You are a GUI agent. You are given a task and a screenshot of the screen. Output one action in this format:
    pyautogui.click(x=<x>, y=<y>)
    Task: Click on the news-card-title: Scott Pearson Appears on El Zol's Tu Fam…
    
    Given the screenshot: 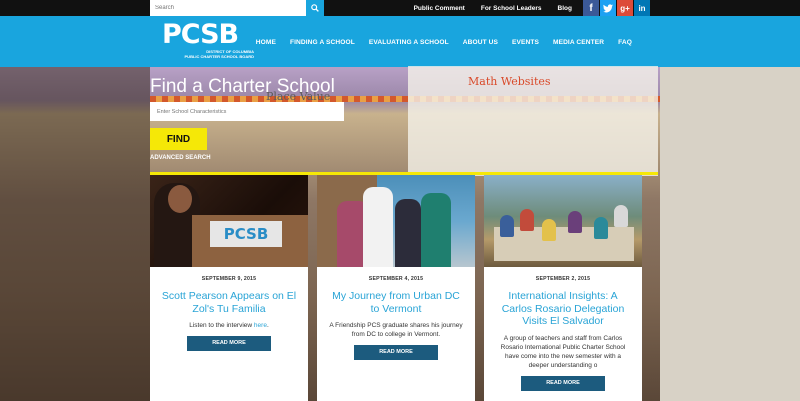 What is the action you would take?
    pyautogui.click(x=229, y=302)
    